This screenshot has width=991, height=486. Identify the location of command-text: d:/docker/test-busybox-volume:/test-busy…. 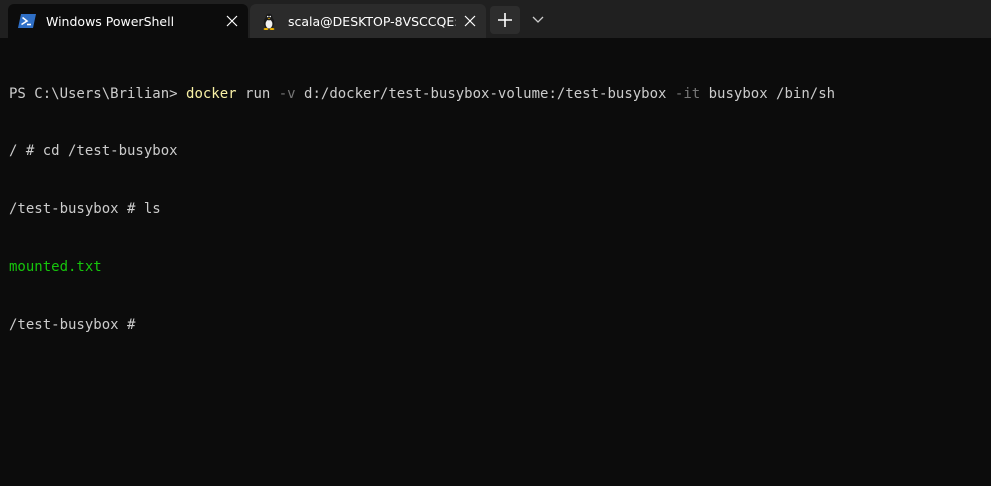
(485, 93).